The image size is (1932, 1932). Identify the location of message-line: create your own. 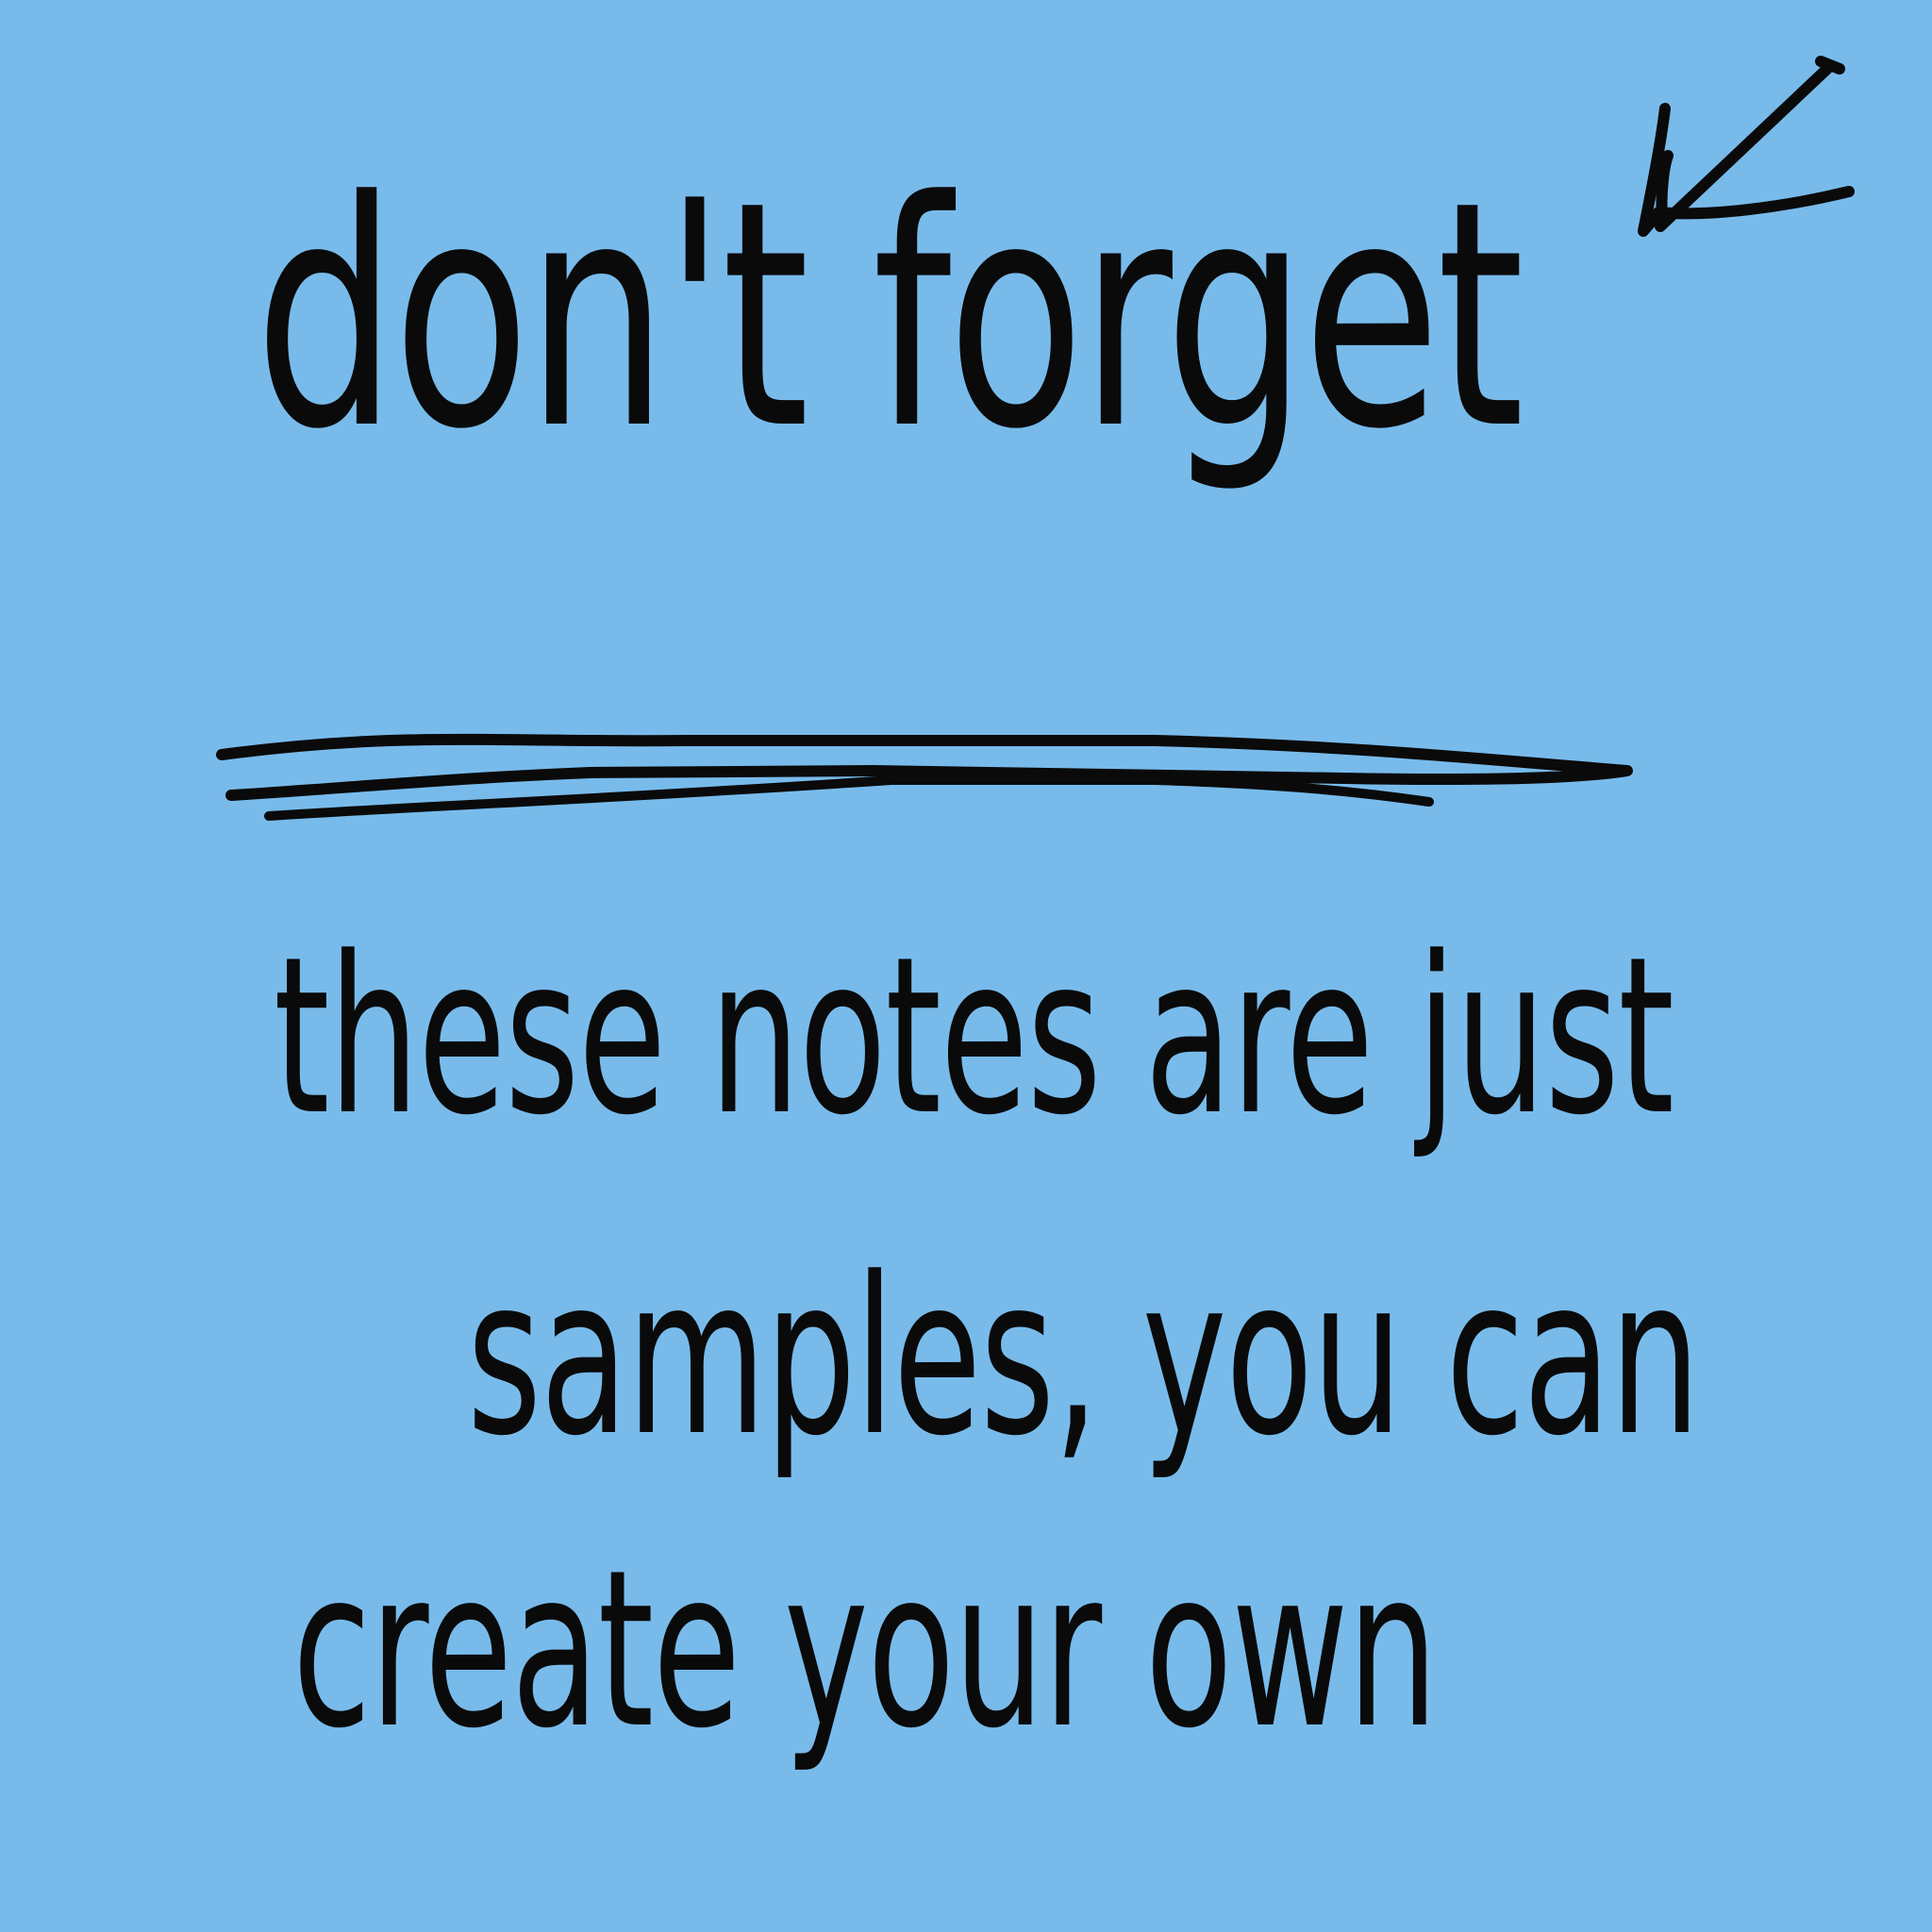
(865, 1650).